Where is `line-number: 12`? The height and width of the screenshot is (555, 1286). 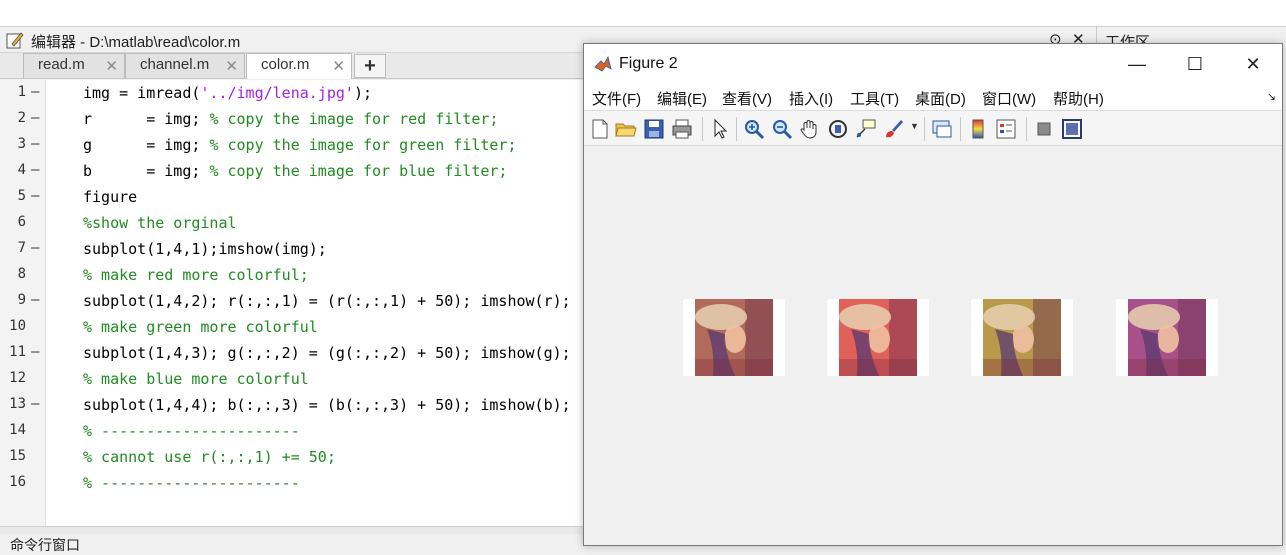 line-number: 12 is located at coordinates (17, 378).